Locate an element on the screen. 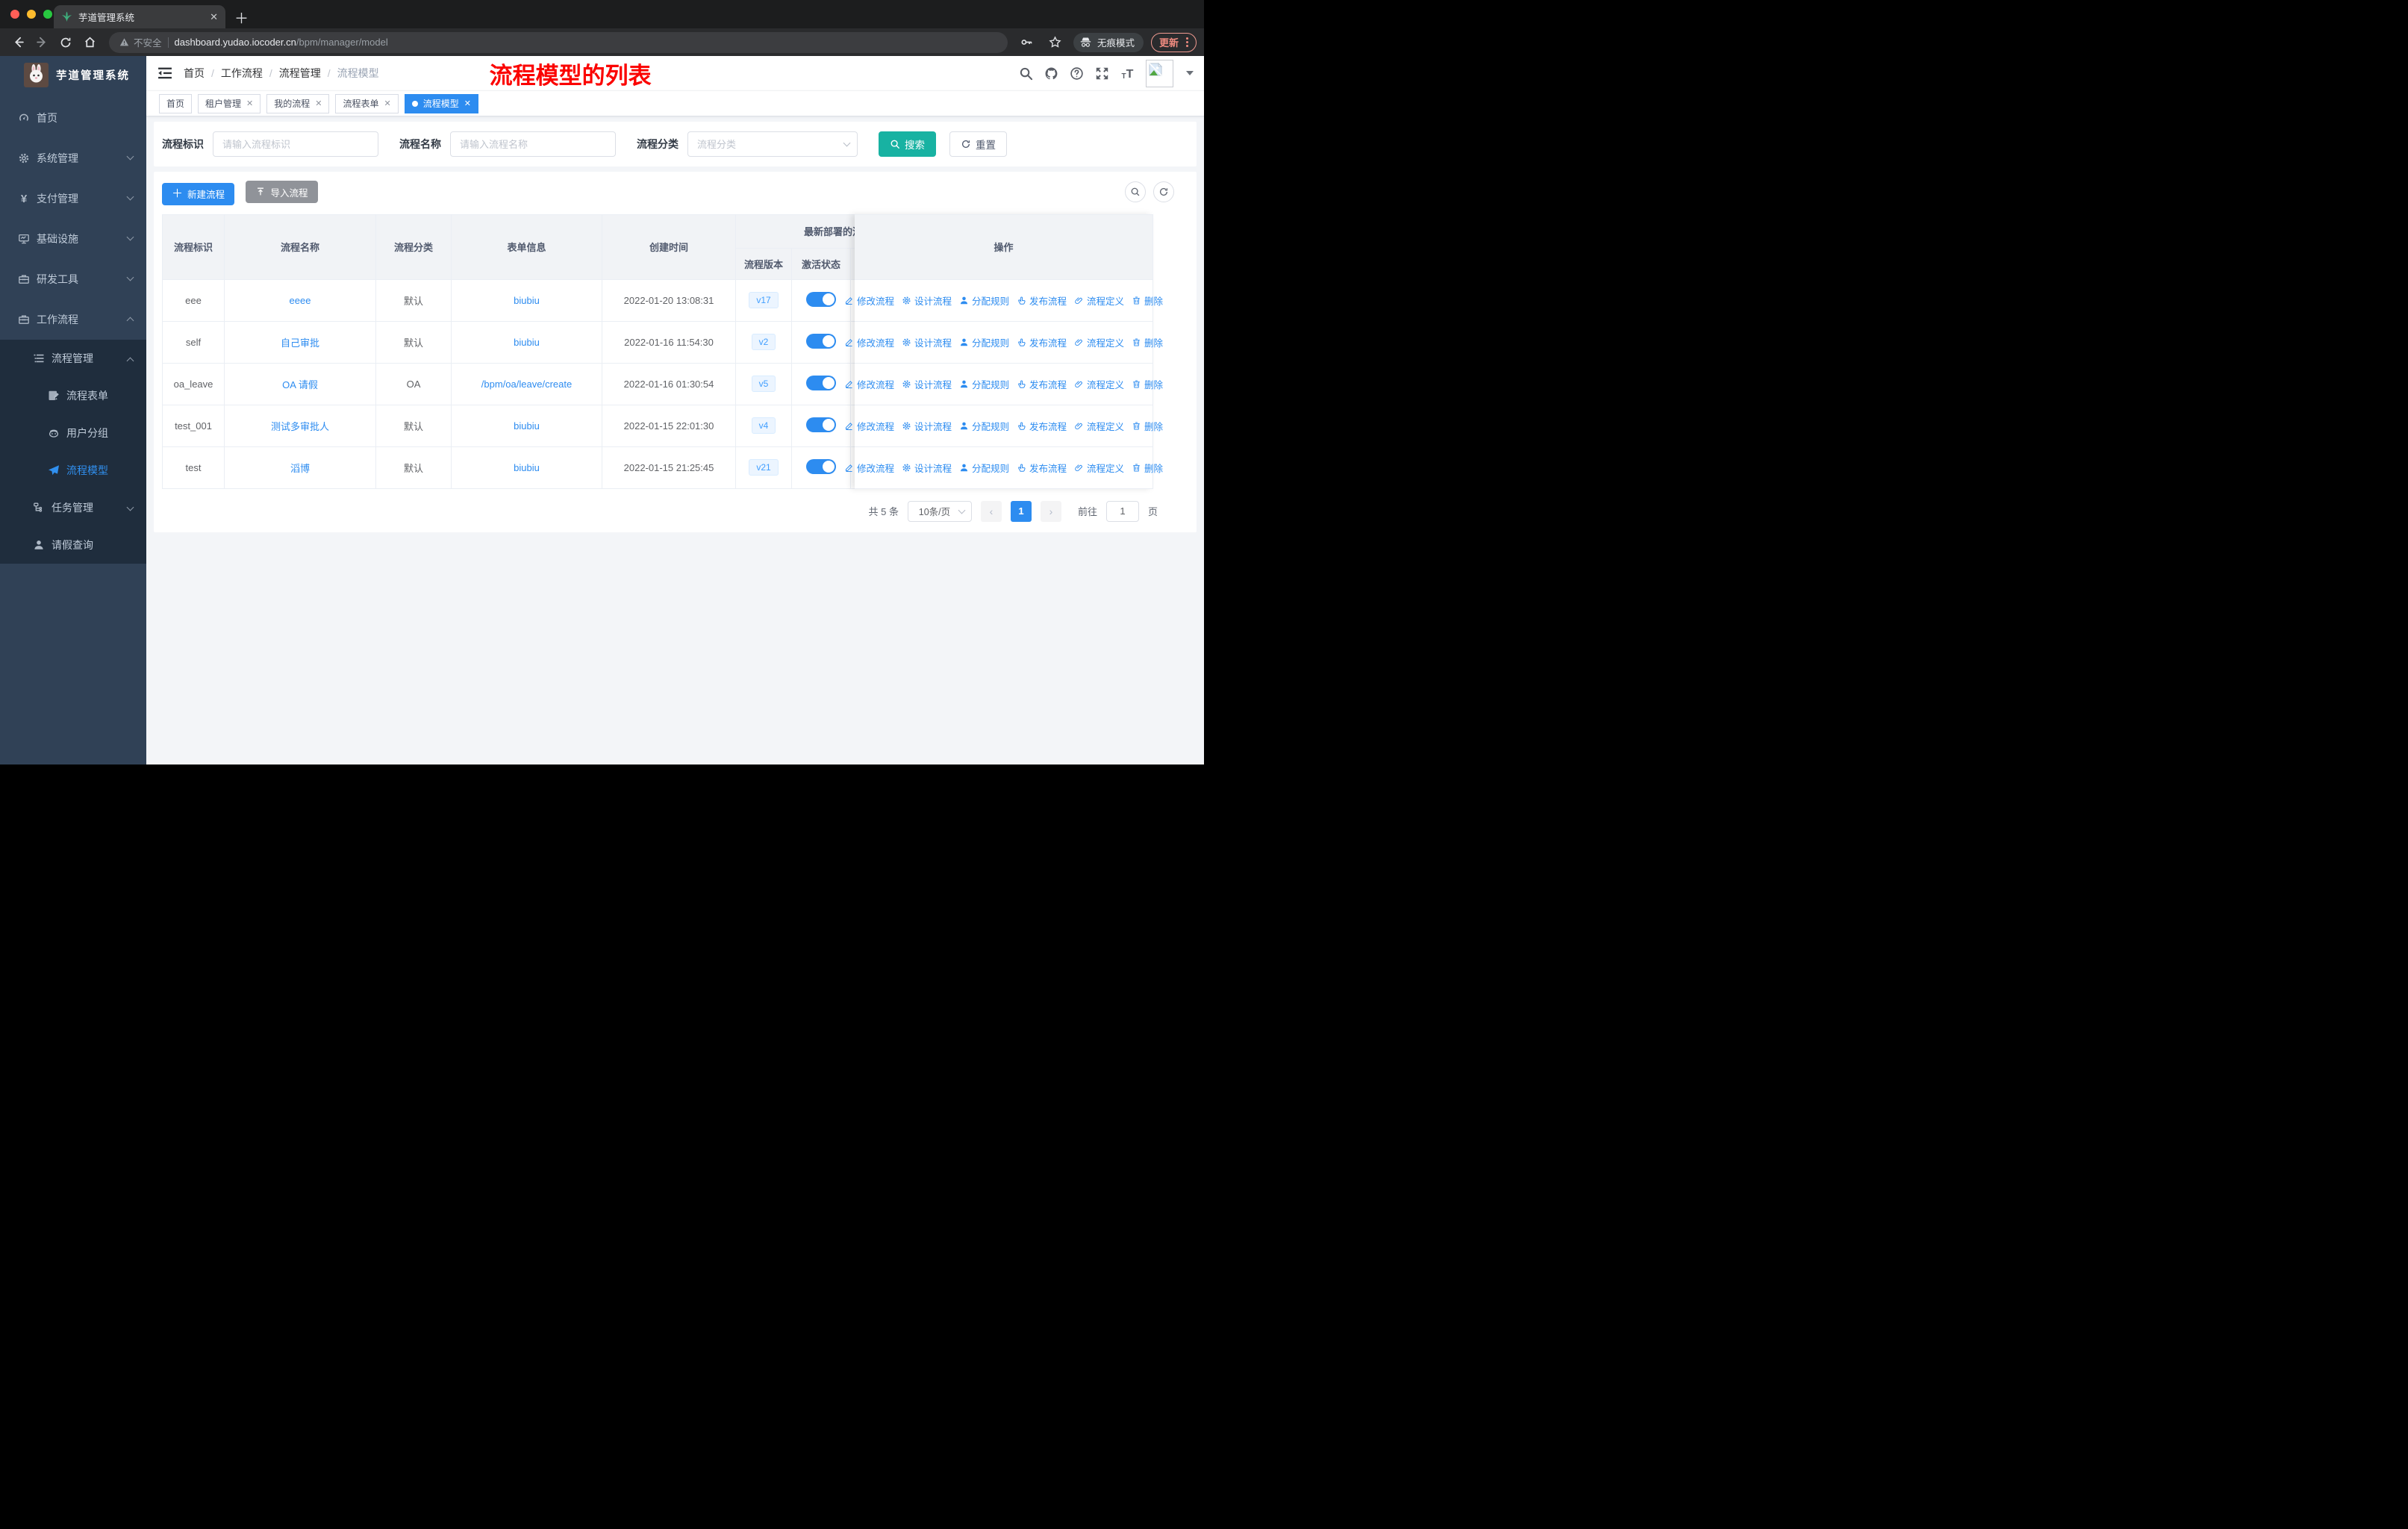 The height and width of the screenshot is (1529, 2408). process-category-select-input is located at coordinates (772, 144).